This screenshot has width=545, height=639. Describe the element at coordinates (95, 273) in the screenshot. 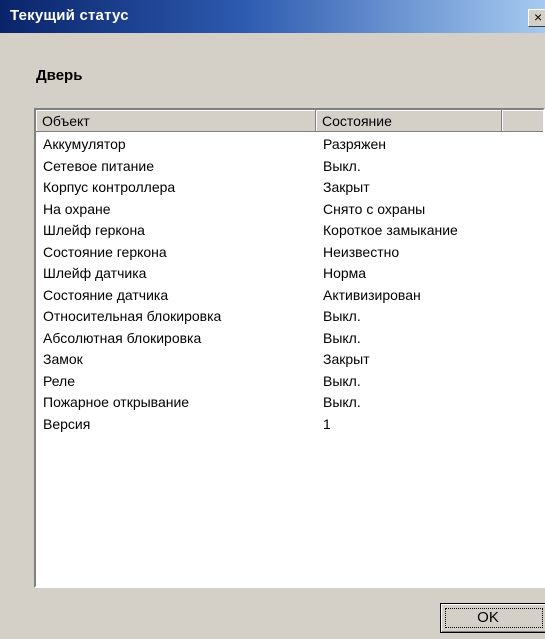

I see `object-cell: Шлейф датчика` at that location.